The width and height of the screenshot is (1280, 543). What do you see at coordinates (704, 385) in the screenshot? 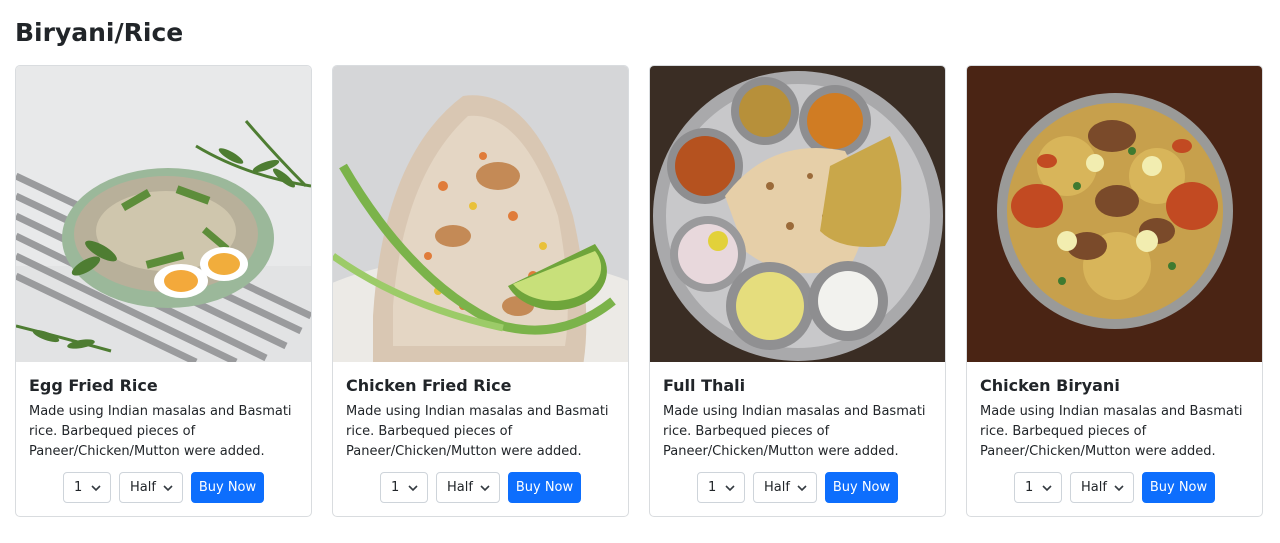
I see `product-name: Full Thali` at bounding box center [704, 385].